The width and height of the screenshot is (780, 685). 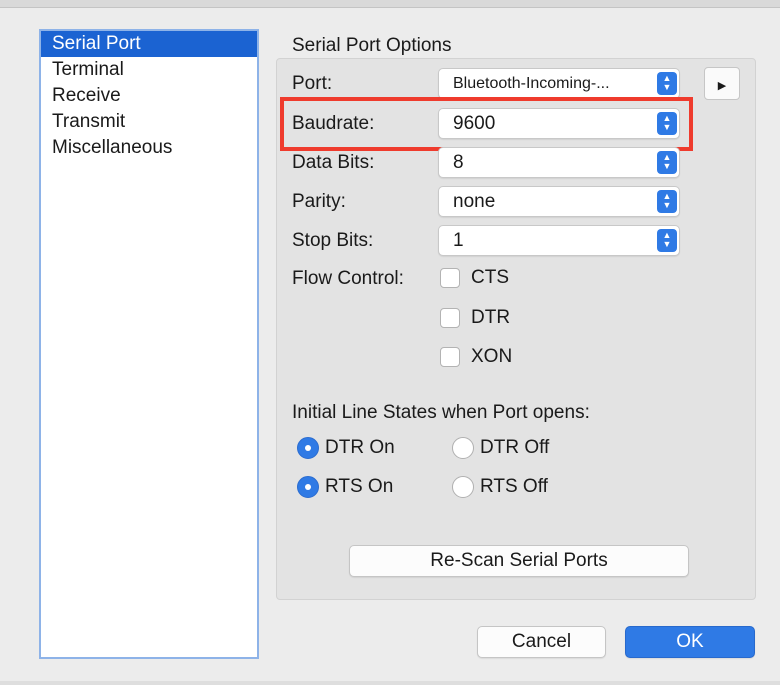 I want to click on data-bits-label: Data Bits:, so click(x=333, y=162).